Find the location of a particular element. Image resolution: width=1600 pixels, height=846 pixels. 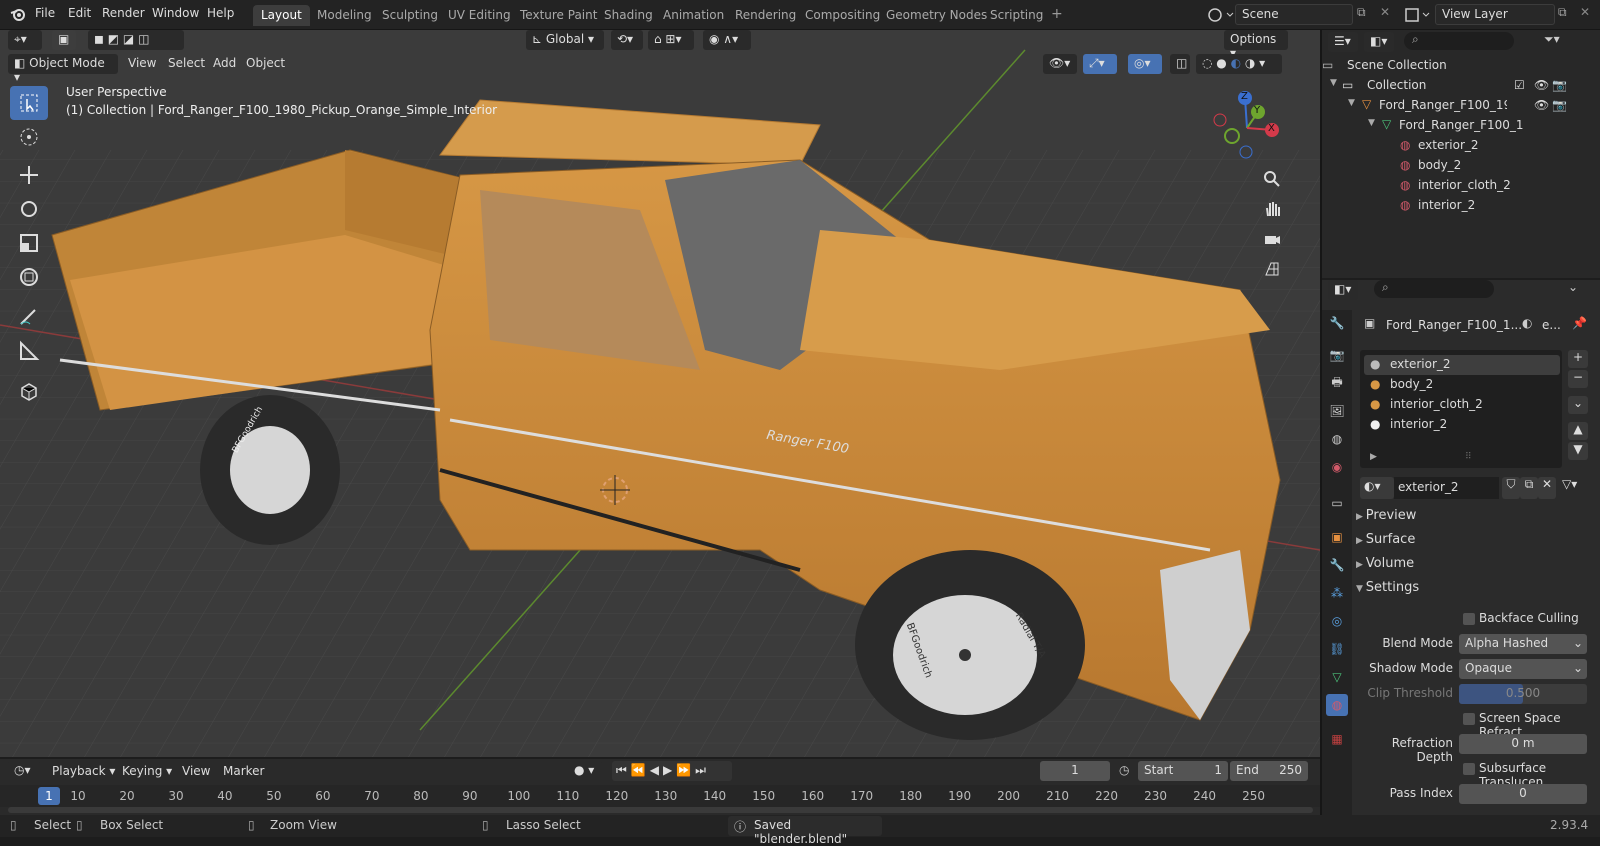

shadow-mode-dropdown: Opaque ⌄ is located at coordinates (1523, 669).